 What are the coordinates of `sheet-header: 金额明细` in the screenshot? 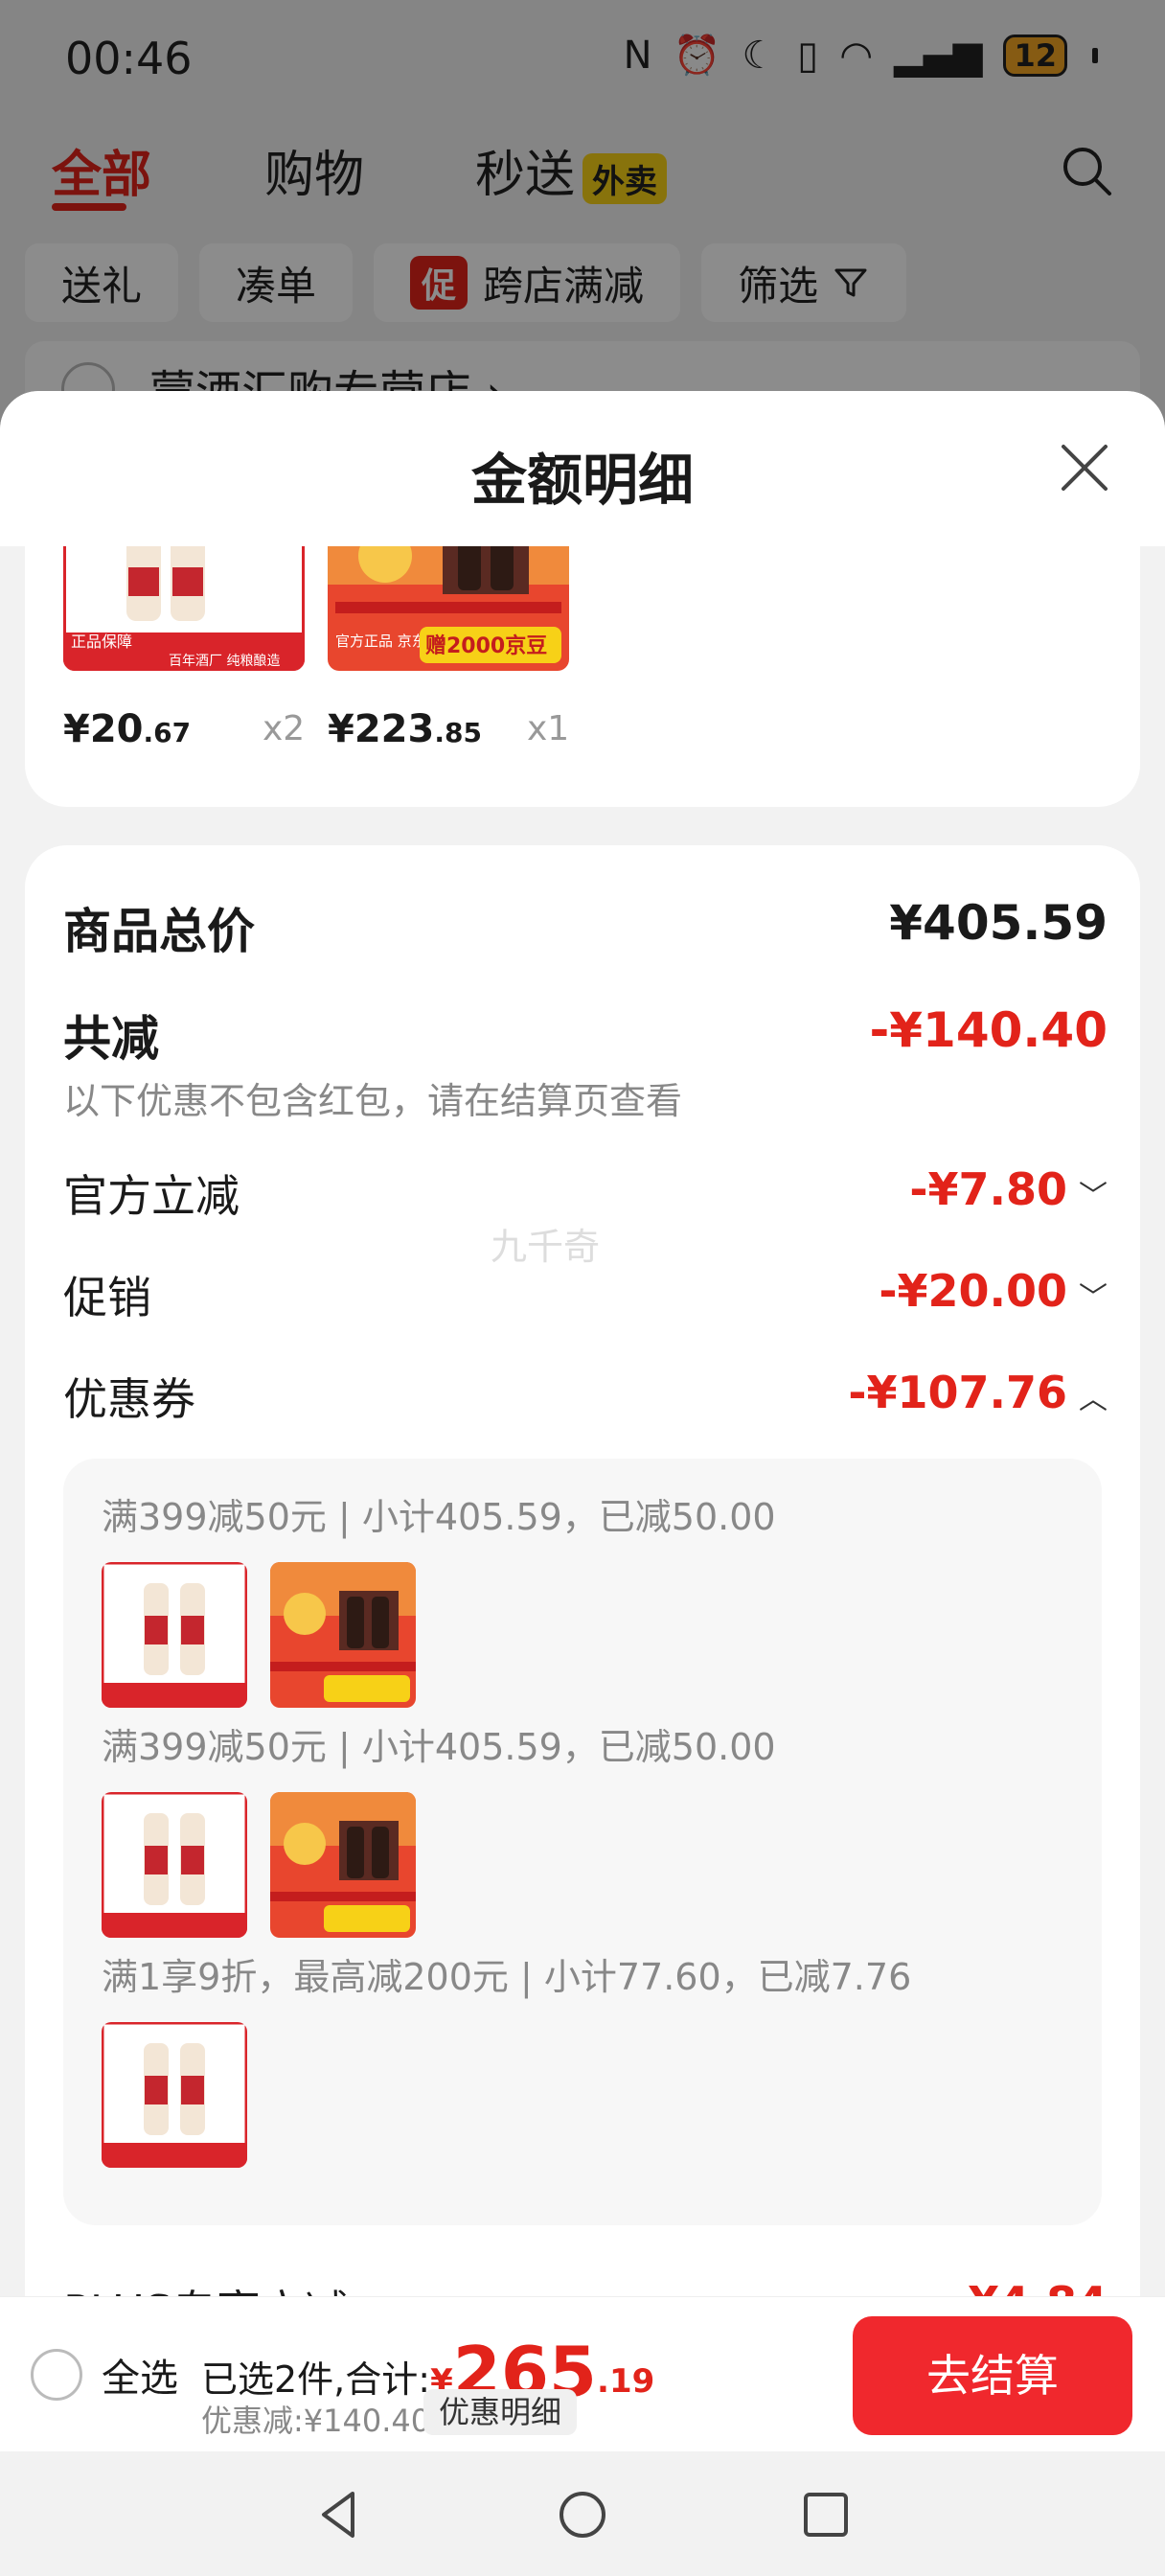 It's located at (582, 468).